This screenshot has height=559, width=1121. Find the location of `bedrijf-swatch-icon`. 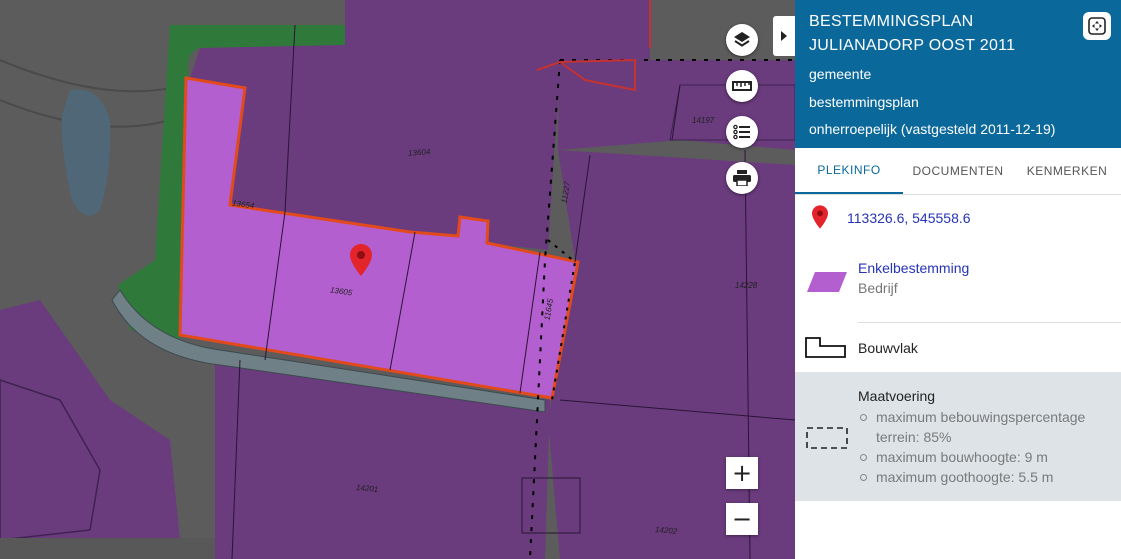

bedrijf-swatch-icon is located at coordinates (827, 282).